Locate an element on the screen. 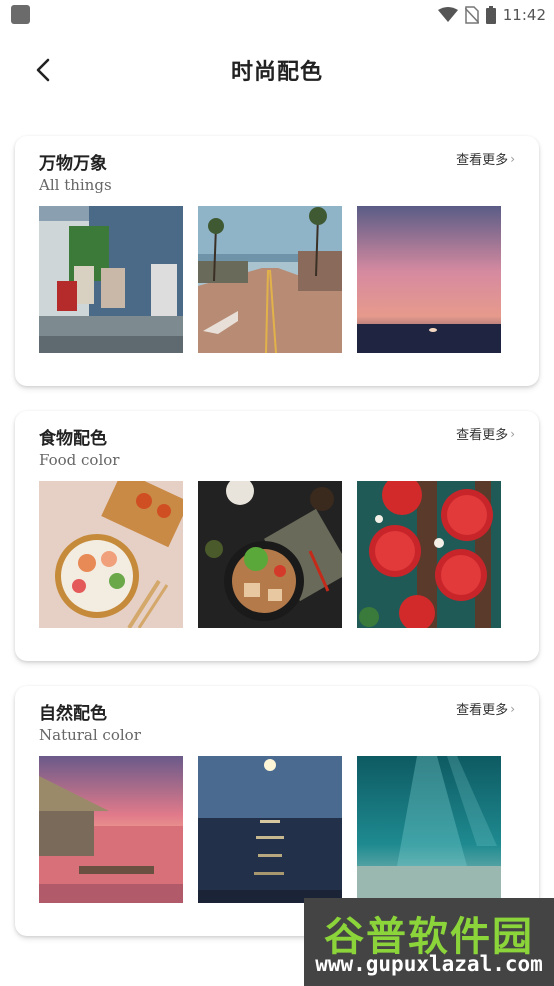 The height and width of the screenshot is (986, 554). section-subtitle: Food color is located at coordinates (79, 460).